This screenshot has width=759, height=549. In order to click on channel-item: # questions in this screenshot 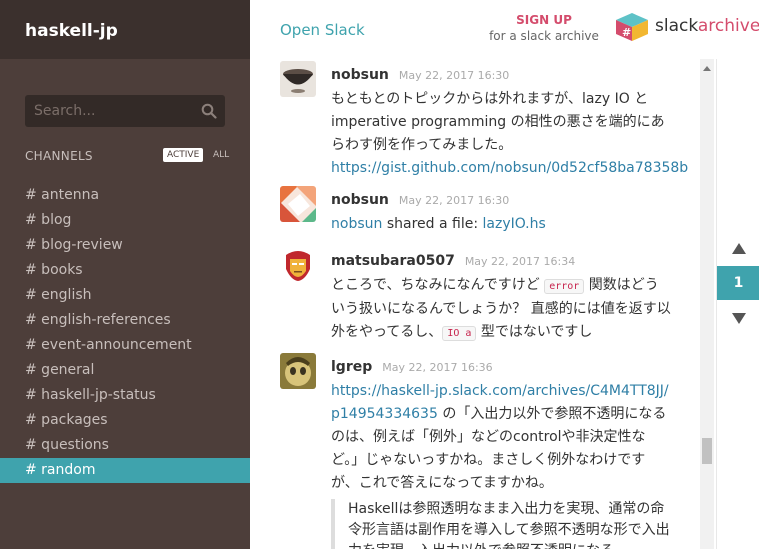, I will do `click(125, 445)`.